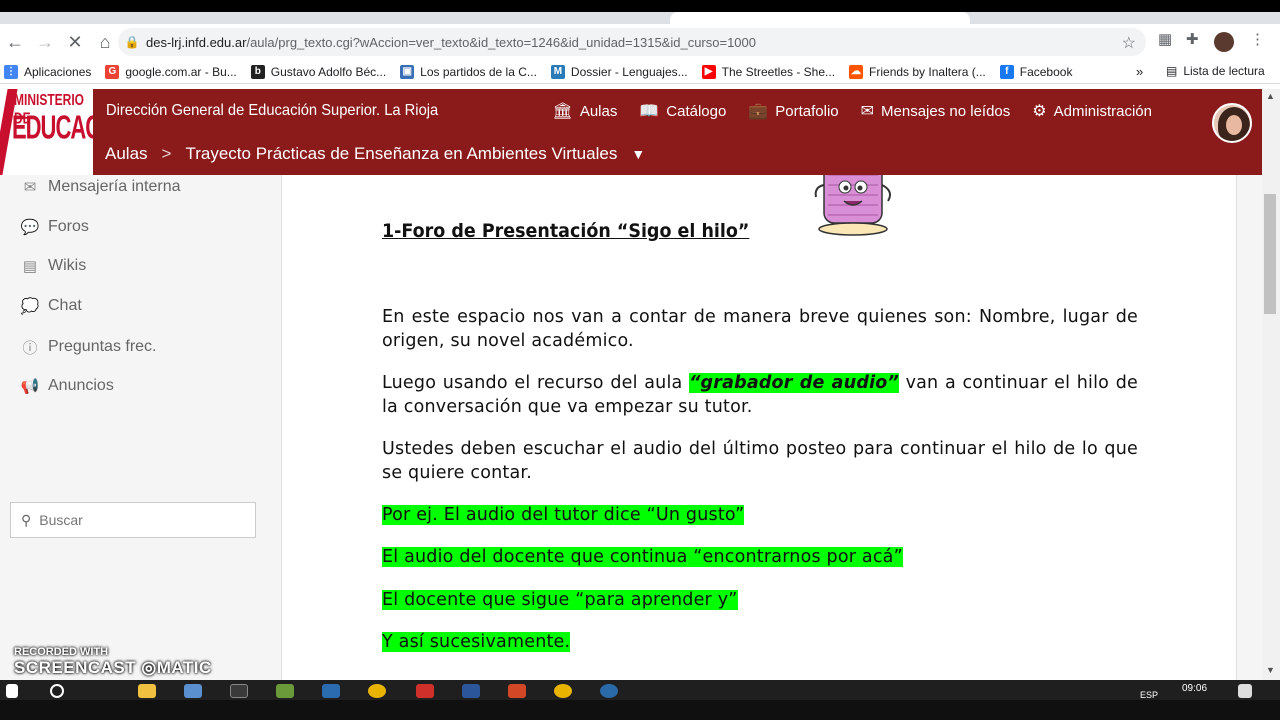 The width and height of the screenshot is (1280, 720). What do you see at coordinates (147, 691) in the screenshot?
I see `file-explorer-icon` at bounding box center [147, 691].